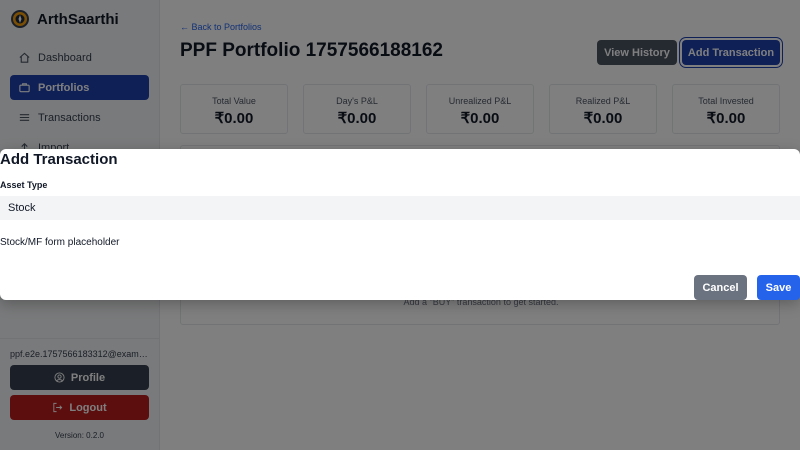  I want to click on cancel-button: Cancel, so click(720, 287).